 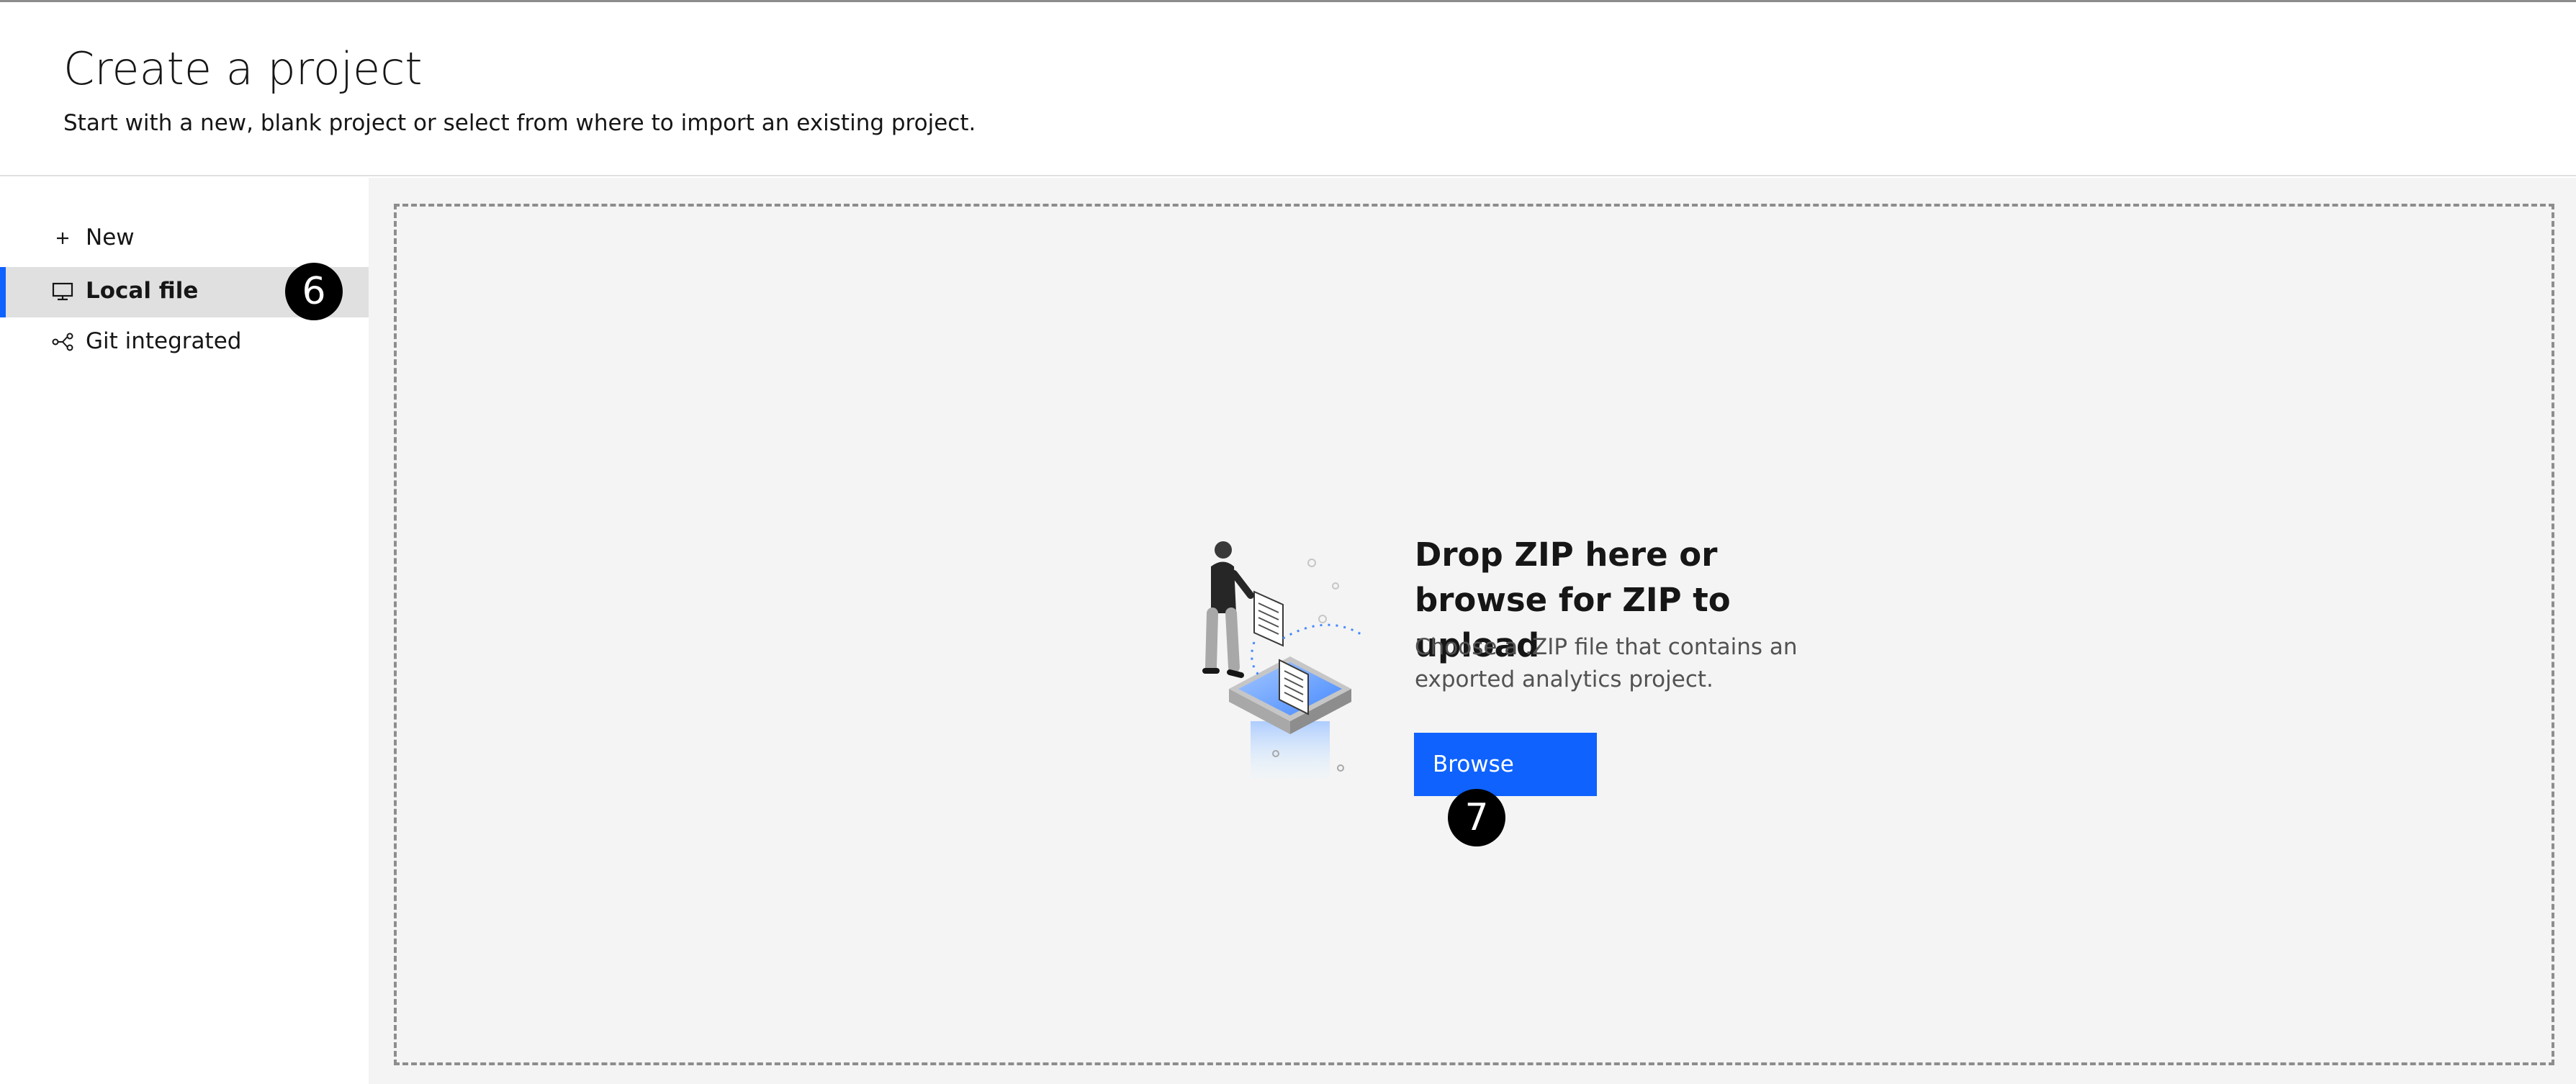 I want to click on sidebar-item-label: New, so click(x=110, y=237).